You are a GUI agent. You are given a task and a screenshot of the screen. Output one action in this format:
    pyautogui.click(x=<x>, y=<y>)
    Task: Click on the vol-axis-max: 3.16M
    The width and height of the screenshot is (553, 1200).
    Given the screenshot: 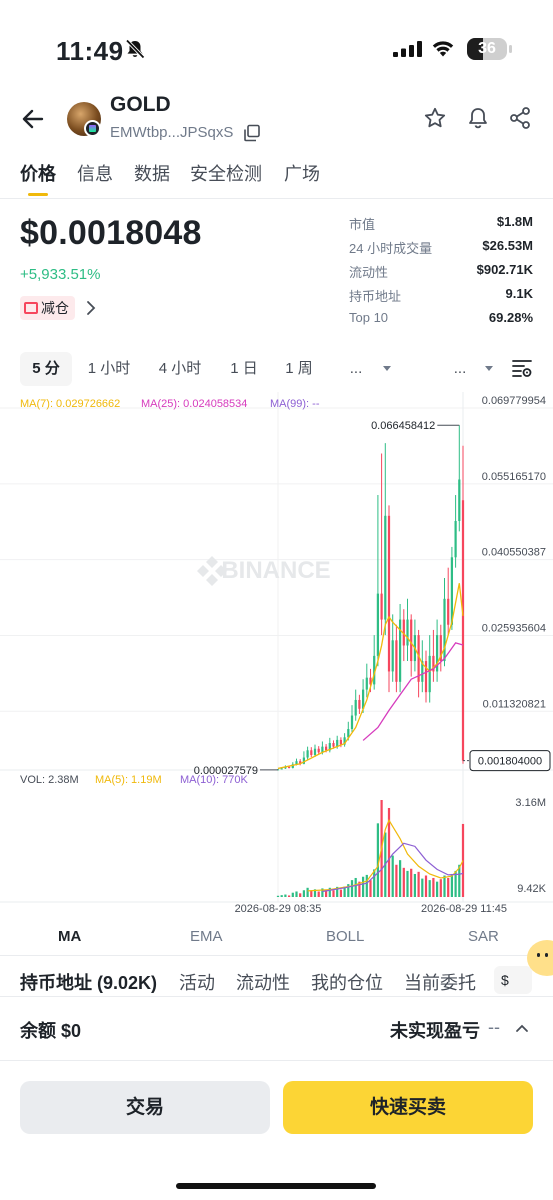 What is the action you would take?
    pyautogui.click(x=530, y=803)
    